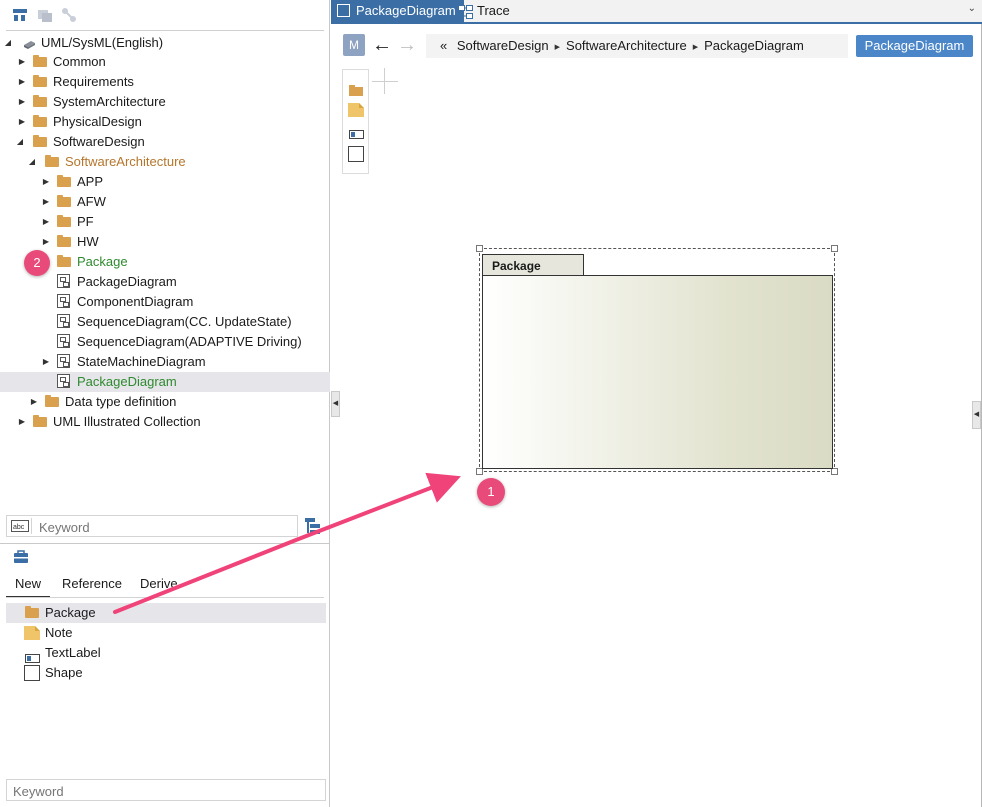 The width and height of the screenshot is (982, 807). What do you see at coordinates (166, 613) in the screenshot?
I see `new-item-package: Package` at bounding box center [166, 613].